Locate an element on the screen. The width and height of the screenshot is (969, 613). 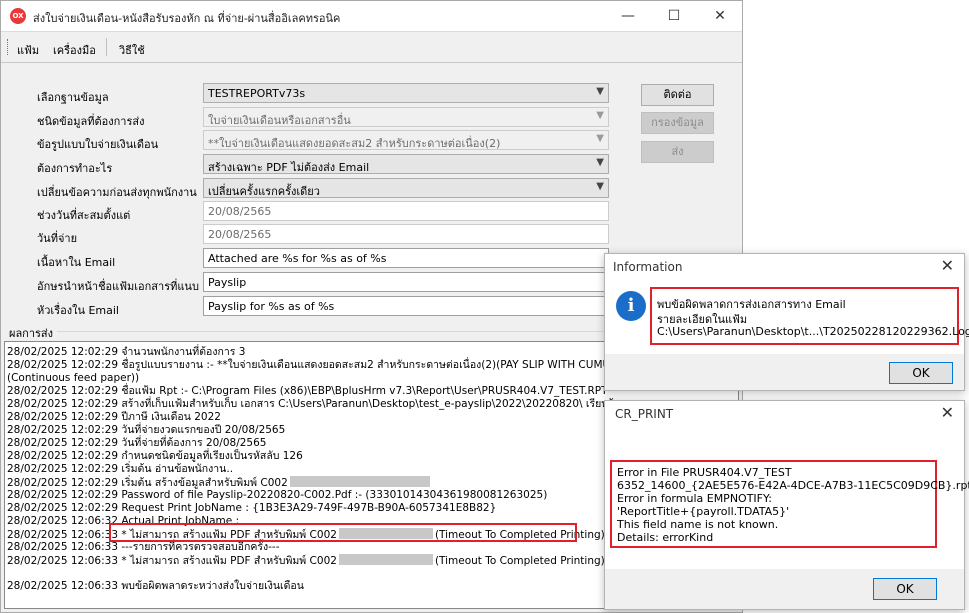
email-subject-field: Payslip for %s as of %s is located at coordinates (406, 306).